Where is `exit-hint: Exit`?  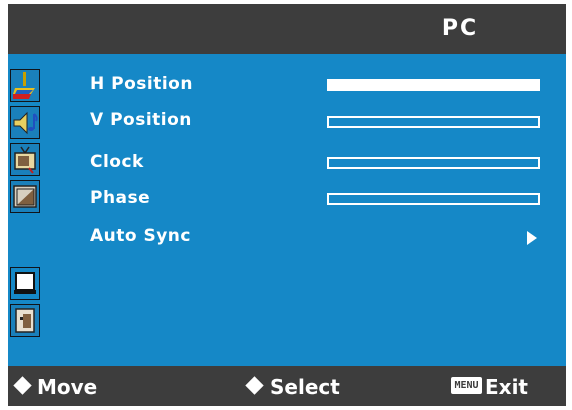 exit-hint: Exit is located at coordinates (506, 387).